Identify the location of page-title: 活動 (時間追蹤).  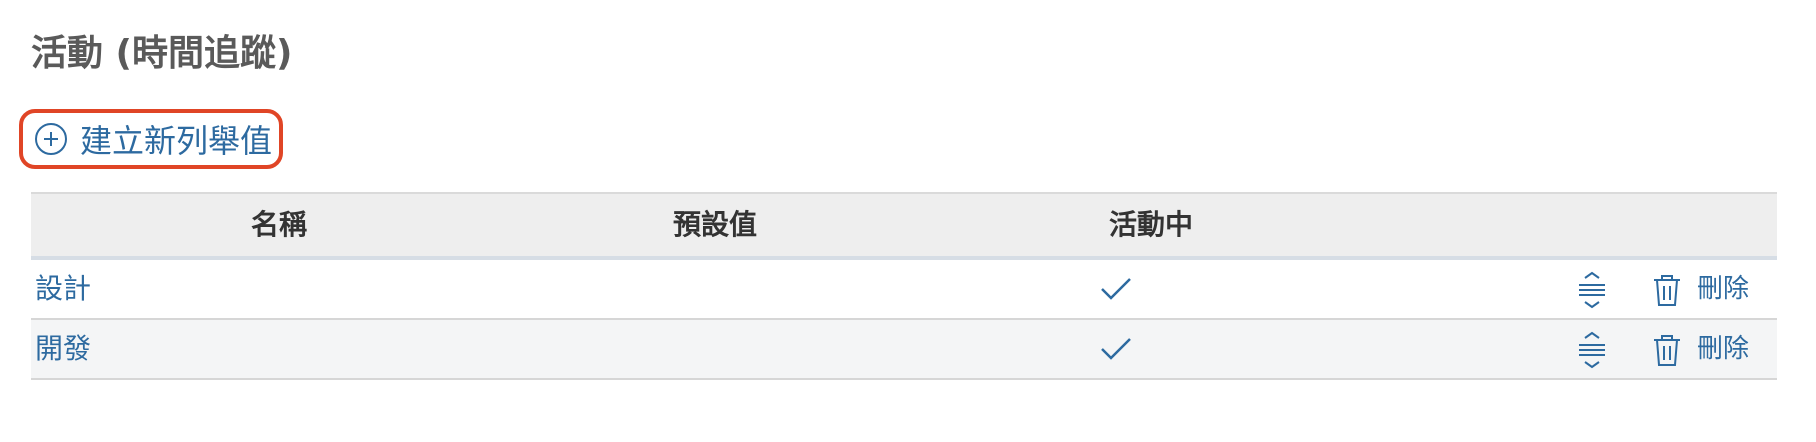
(162, 53).